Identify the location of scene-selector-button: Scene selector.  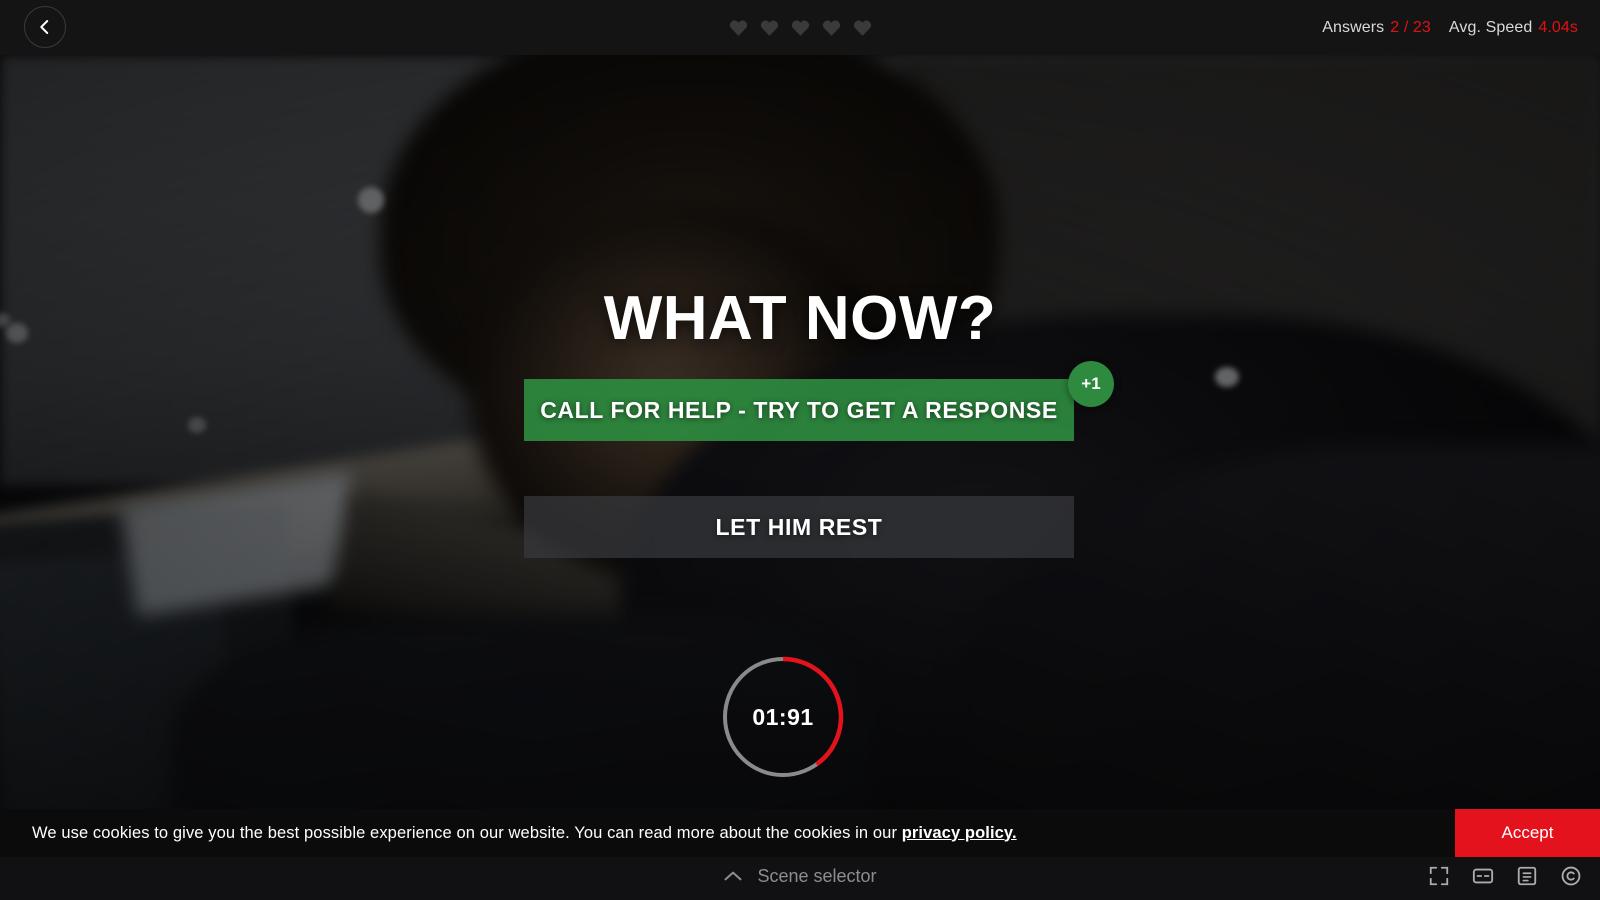
(800, 876).